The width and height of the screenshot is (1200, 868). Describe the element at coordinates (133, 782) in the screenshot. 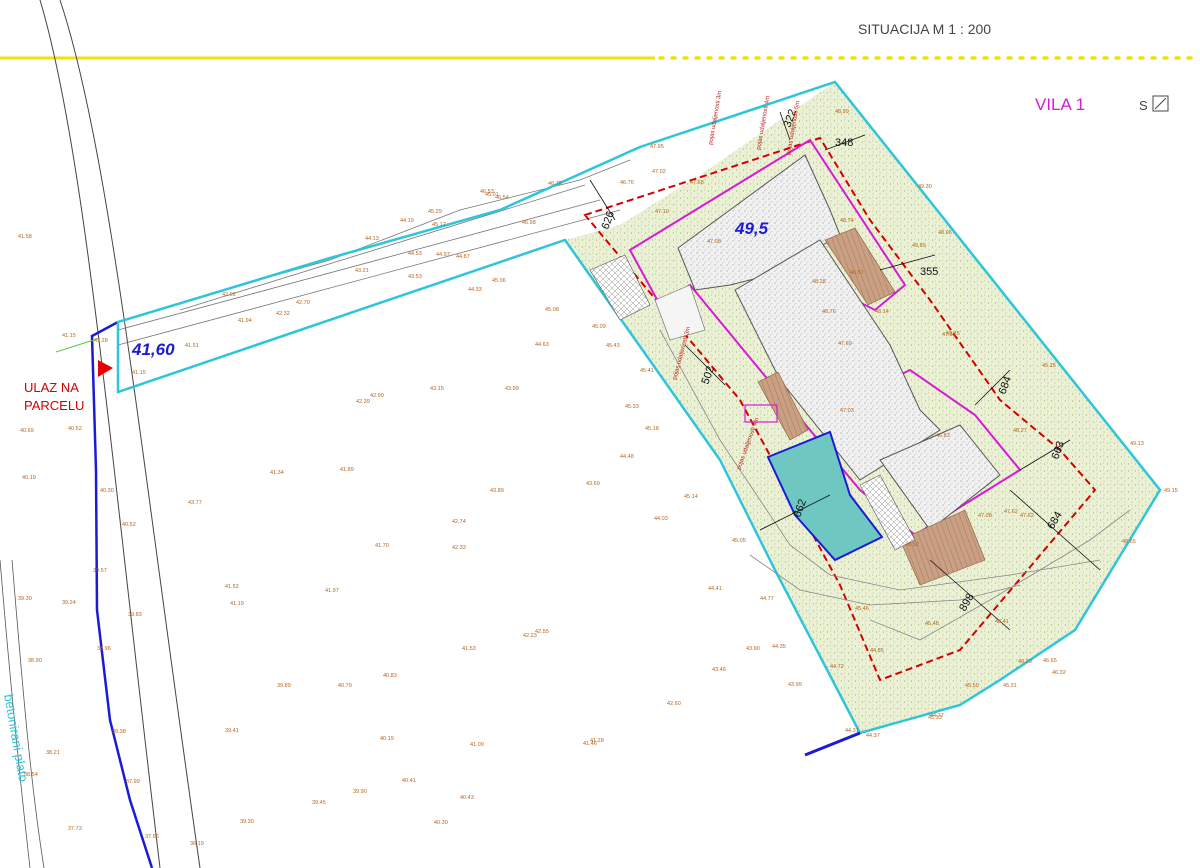

I see `spot-height: 37.99` at that location.